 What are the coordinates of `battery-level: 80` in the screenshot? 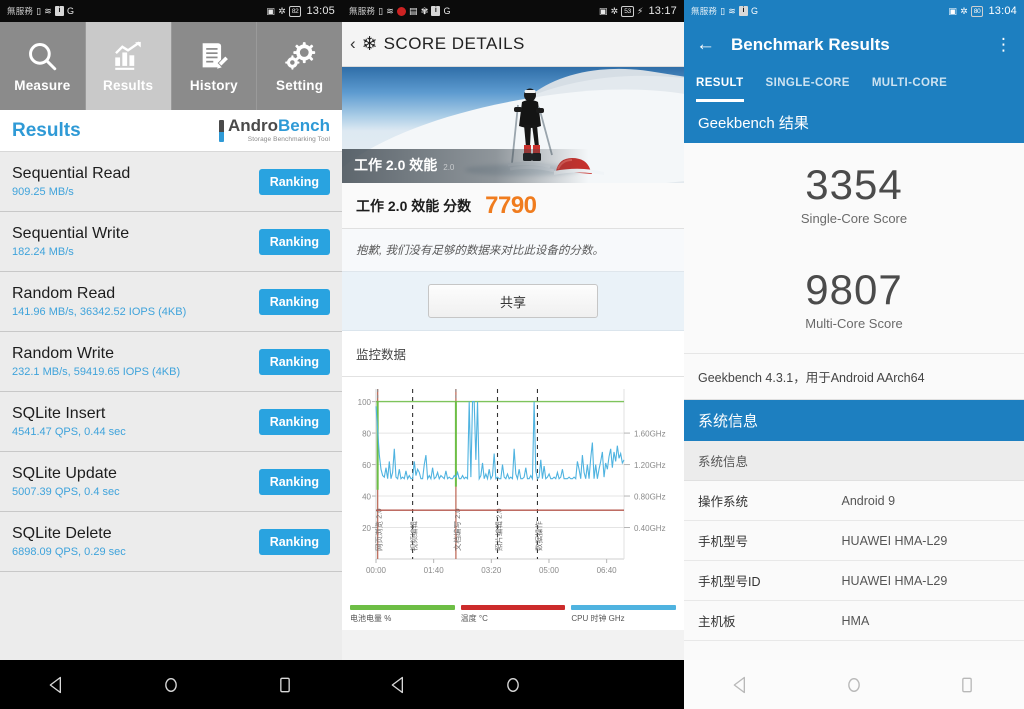 It's located at (977, 11).